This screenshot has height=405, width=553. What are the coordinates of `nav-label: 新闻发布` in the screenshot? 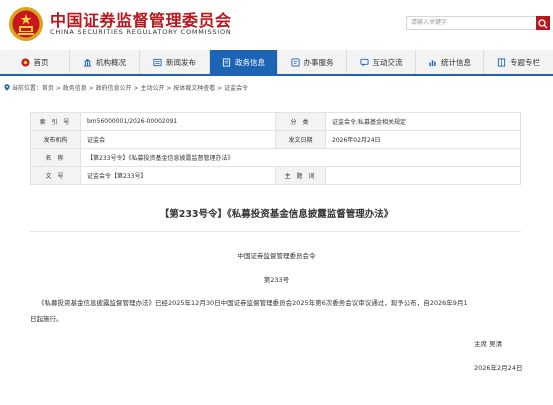 It's located at (181, 62).